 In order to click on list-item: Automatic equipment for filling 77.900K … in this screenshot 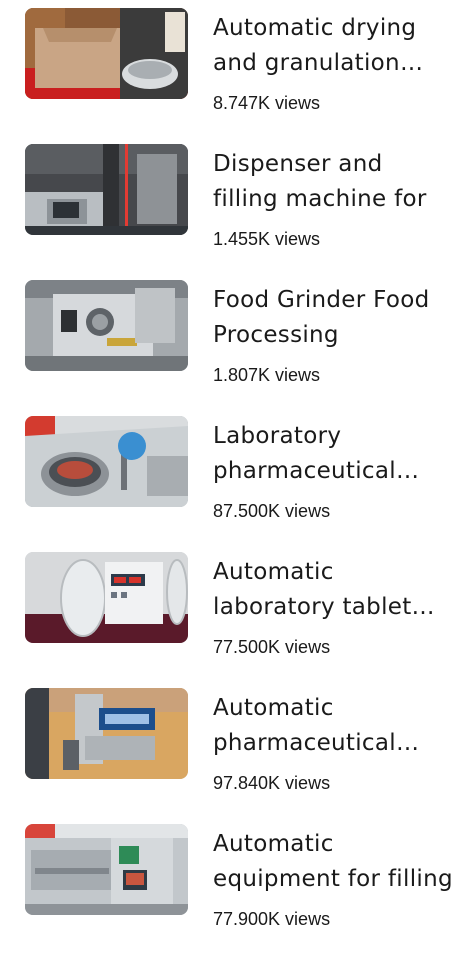, I will do `click(233, 892)`.